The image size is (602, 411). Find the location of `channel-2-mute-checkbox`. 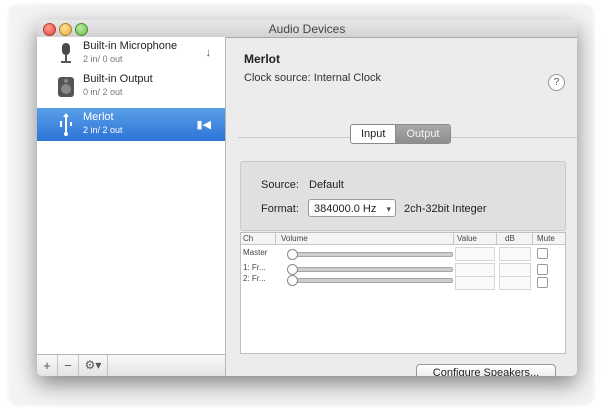

channel-2-mute-checkbox is located at coordinates (542, 282).